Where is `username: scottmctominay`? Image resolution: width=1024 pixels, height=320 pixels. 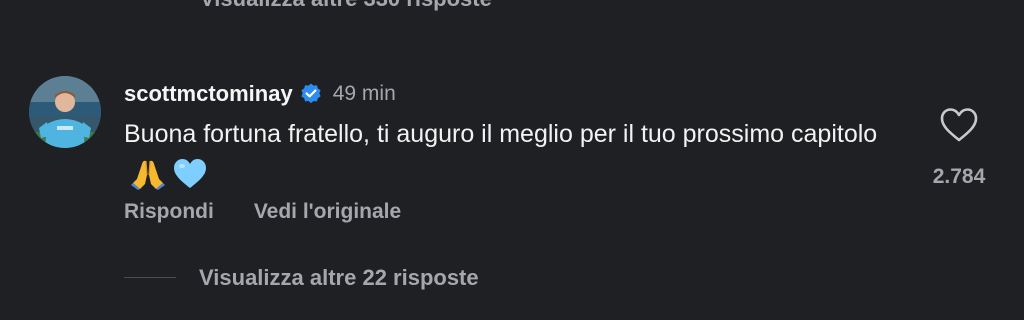
username: scottmctominay is located at coordinates (208, 94).